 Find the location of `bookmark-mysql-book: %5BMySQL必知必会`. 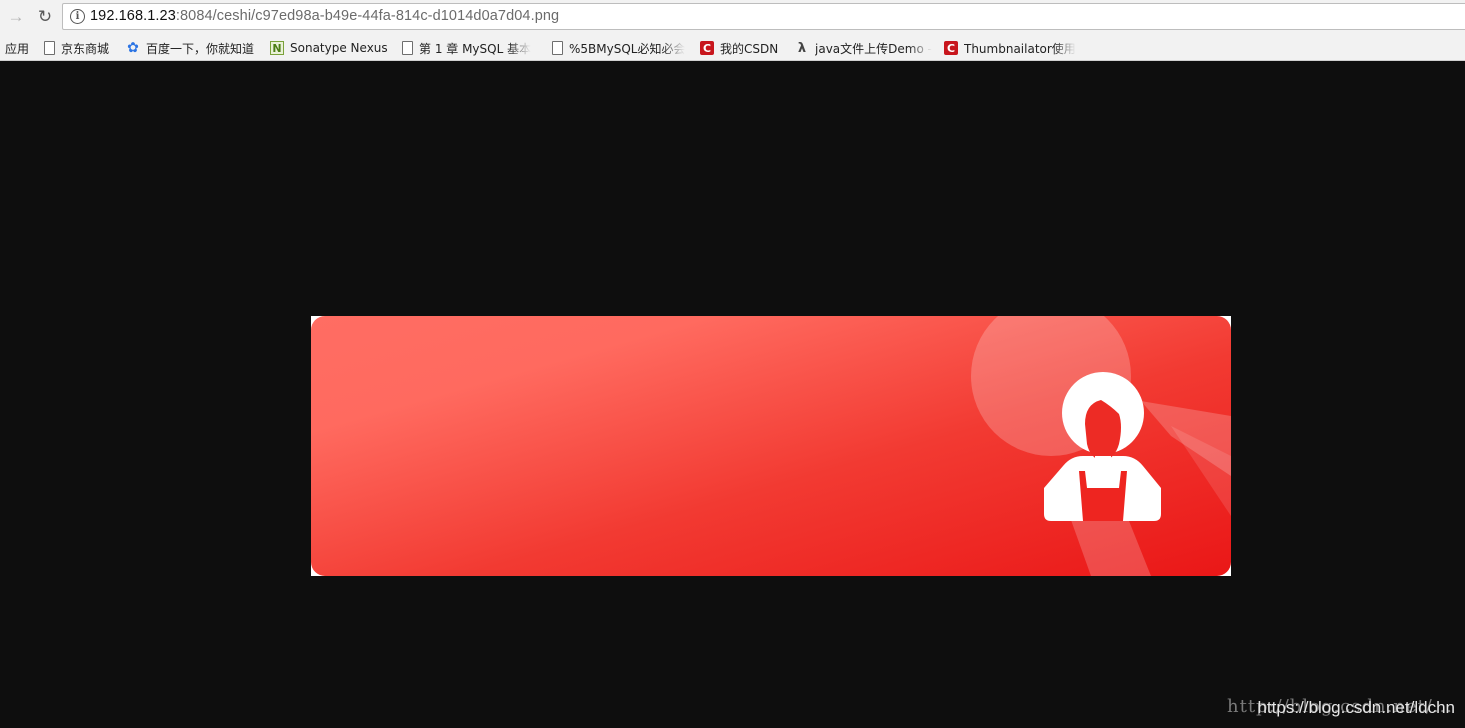

bookmark-mysql-book: %5BMySQL必知必会 is located at coordinates (618, 48).